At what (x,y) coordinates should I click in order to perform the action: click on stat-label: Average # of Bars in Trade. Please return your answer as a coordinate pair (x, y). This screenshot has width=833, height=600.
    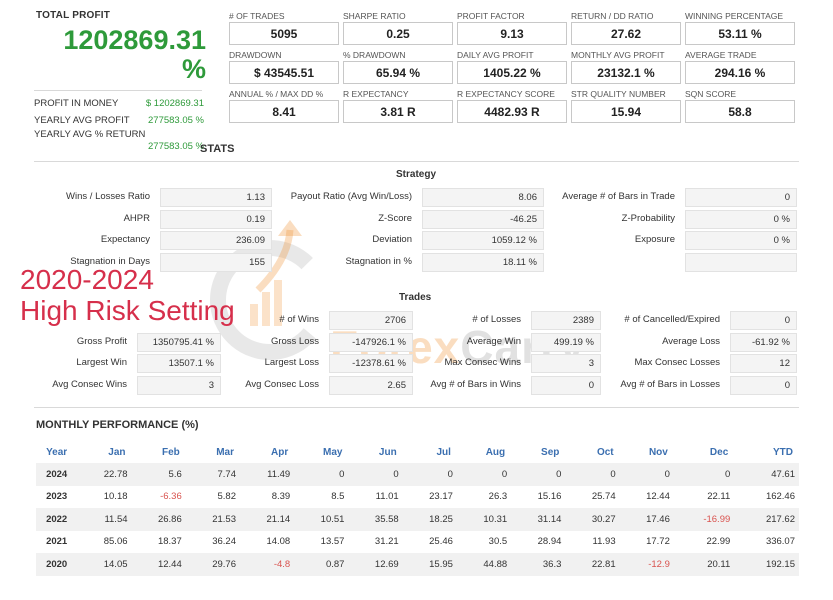
    Looking at the image, I should click on (618, 196).